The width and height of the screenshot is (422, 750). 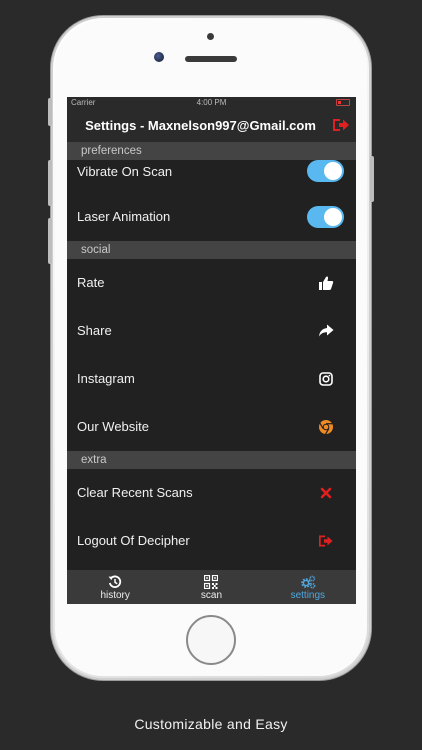 What do you see at coordinates (113, 426) in the screenshot?
I see `row-label: Our Website` at bounding box center [113, 426].